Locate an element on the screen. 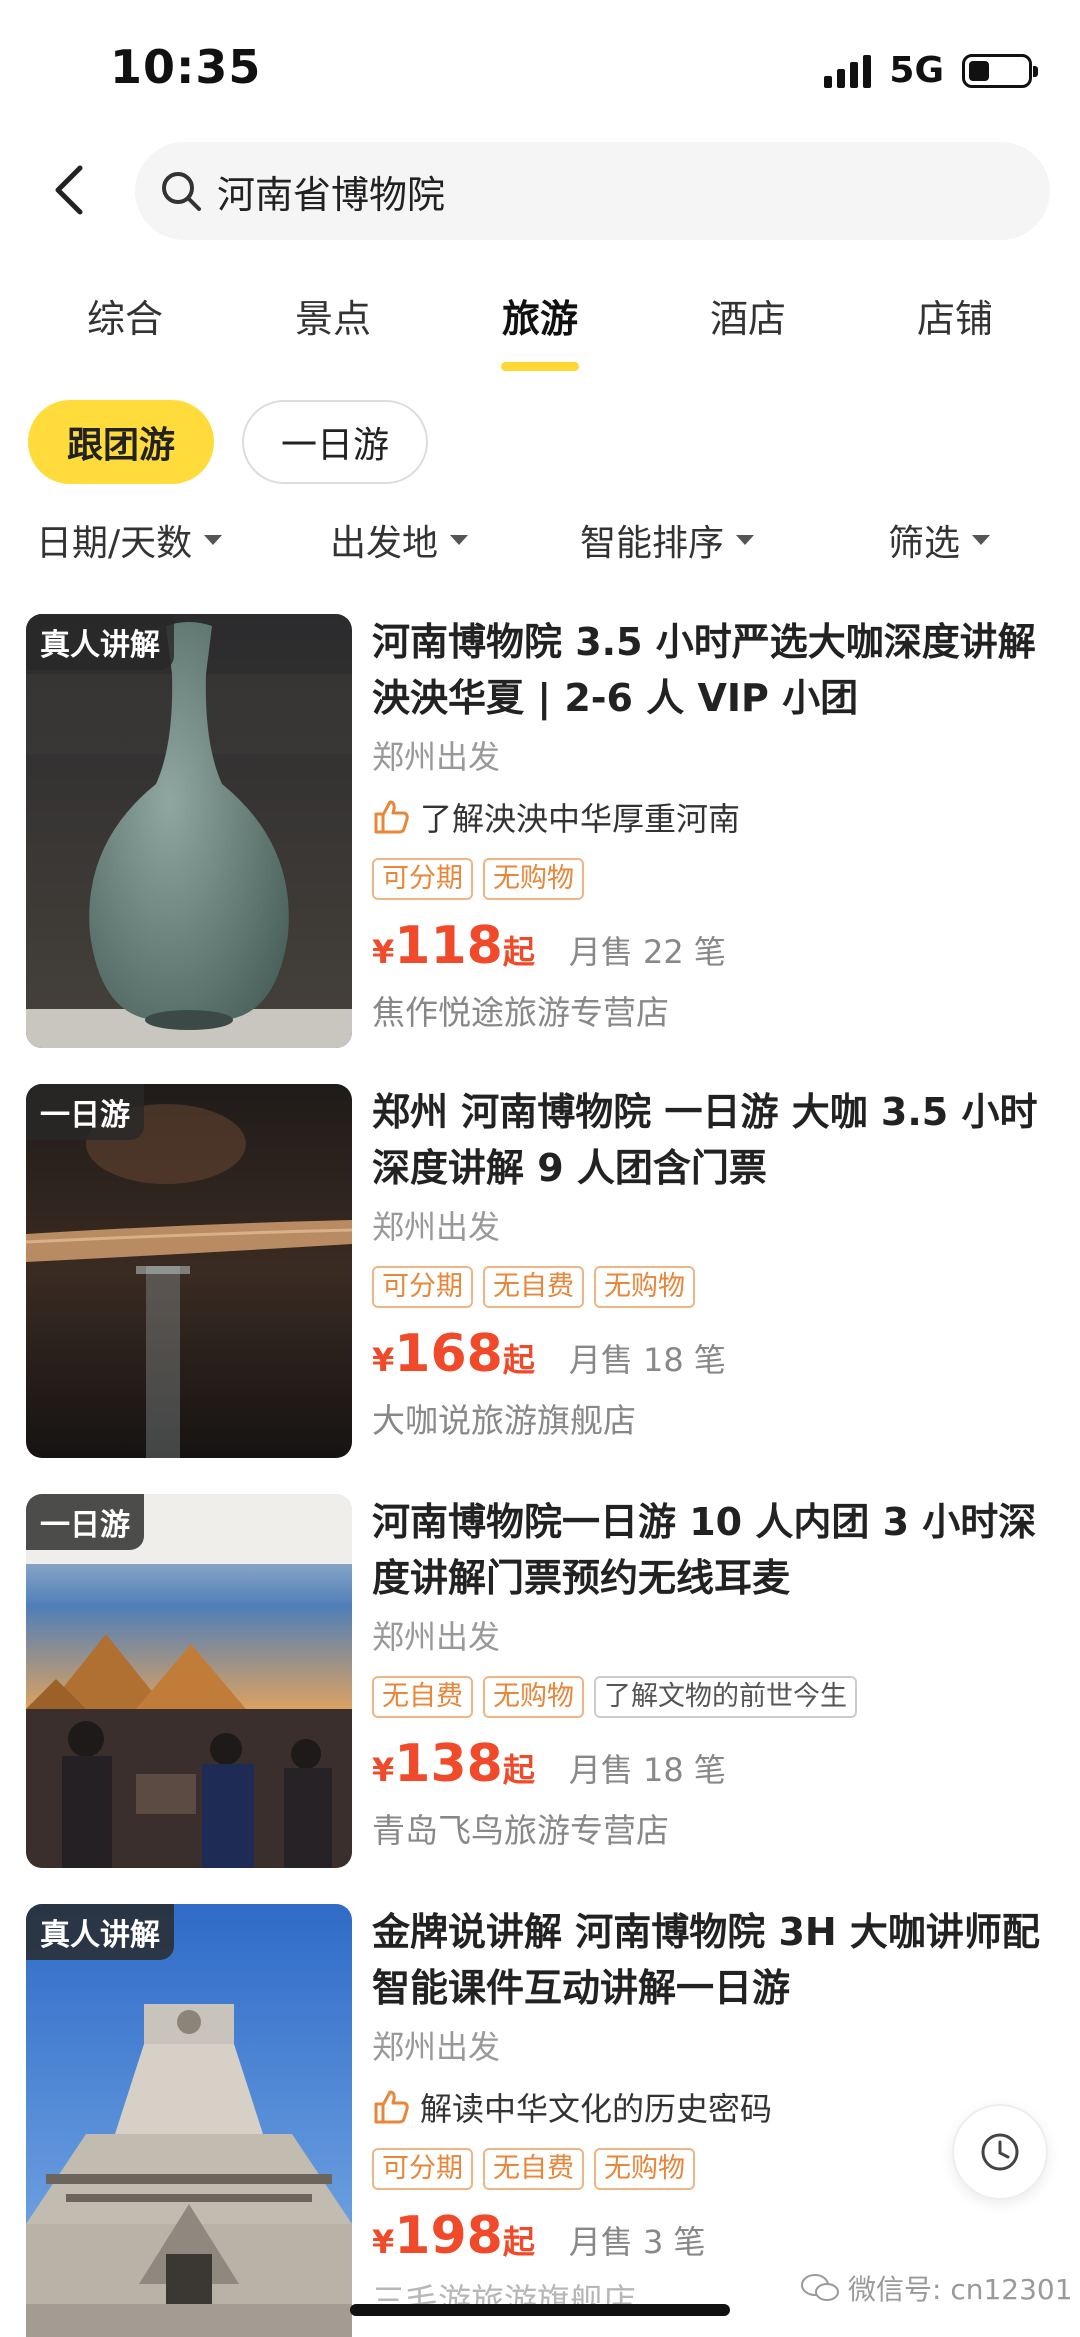 This screenshot has height=2337, width=1080. price-row: ¥ 168 起 月售 18 笔 is located at coordinates (712, 1354).